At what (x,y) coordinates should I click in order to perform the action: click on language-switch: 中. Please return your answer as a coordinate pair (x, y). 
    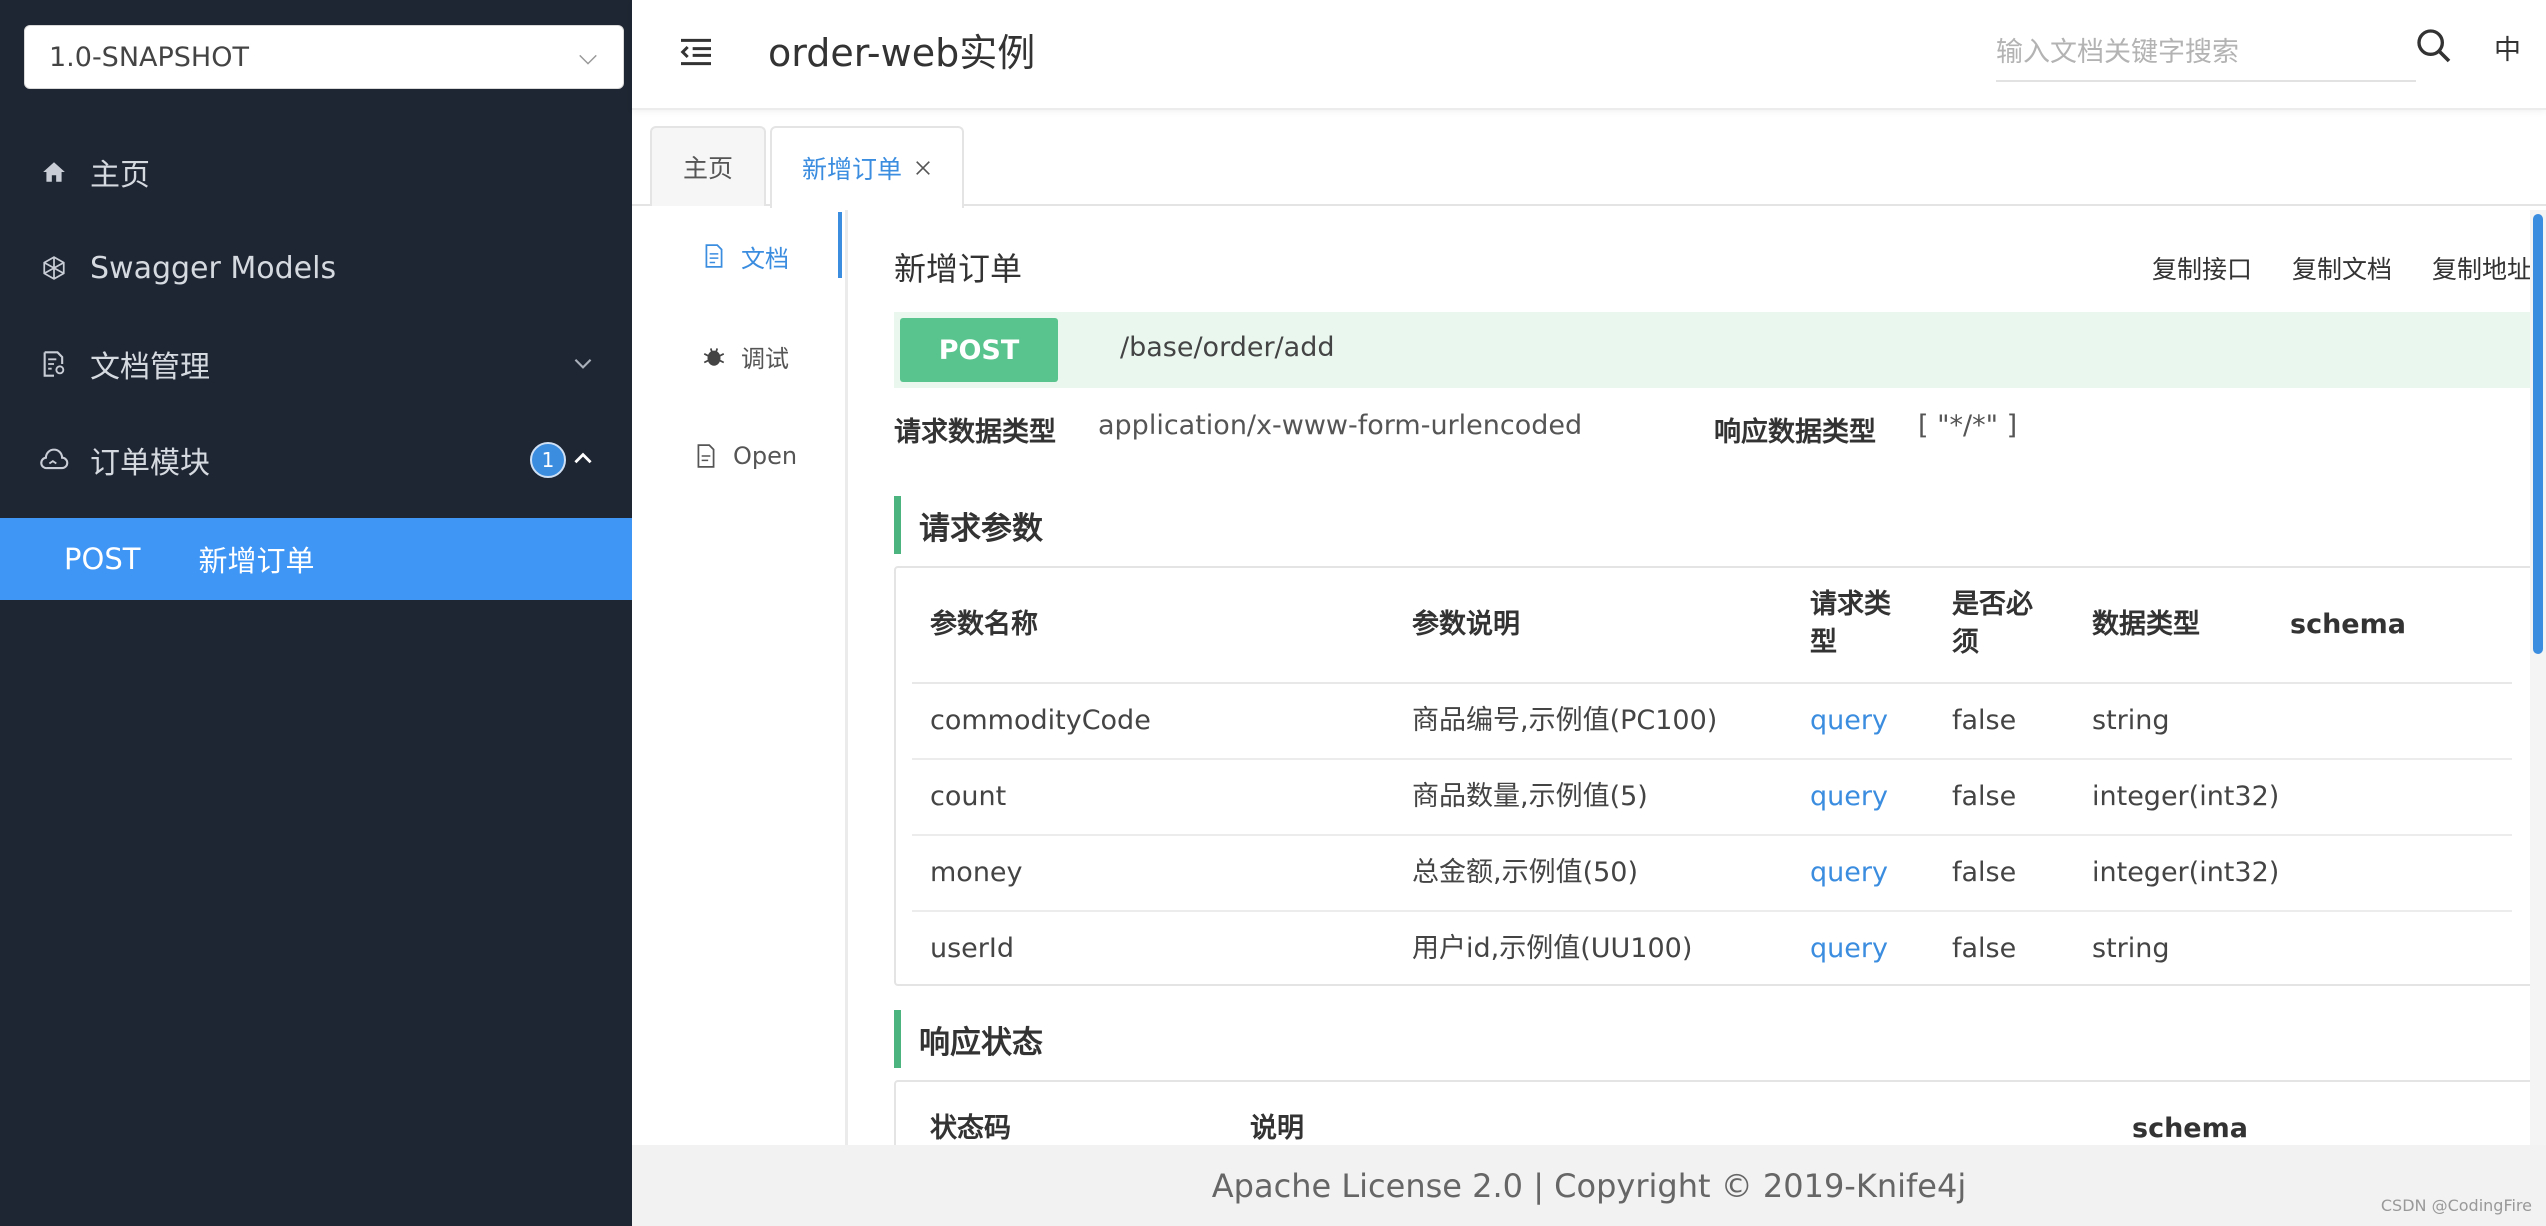
    Looking at the image, I should click on (2507, 47).